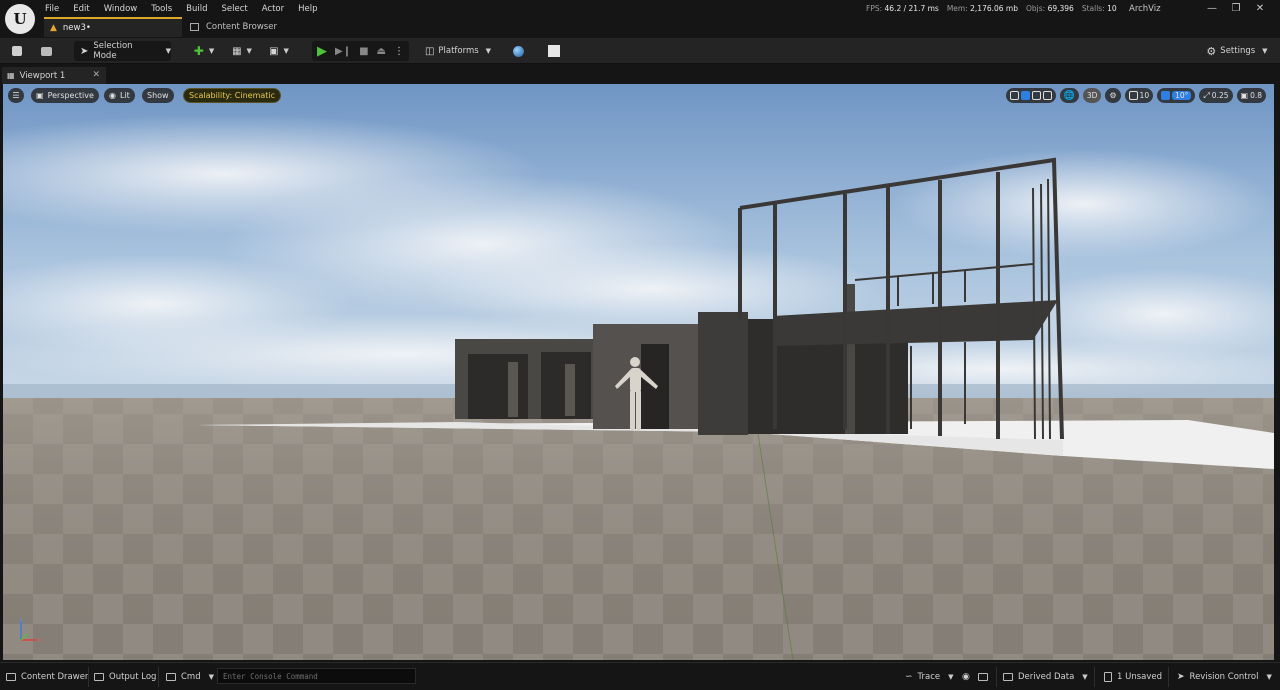  Describe the element at coordinates (279, 51) in the screenshot. I see `cinematics-button: ▣ ▼` at that location.